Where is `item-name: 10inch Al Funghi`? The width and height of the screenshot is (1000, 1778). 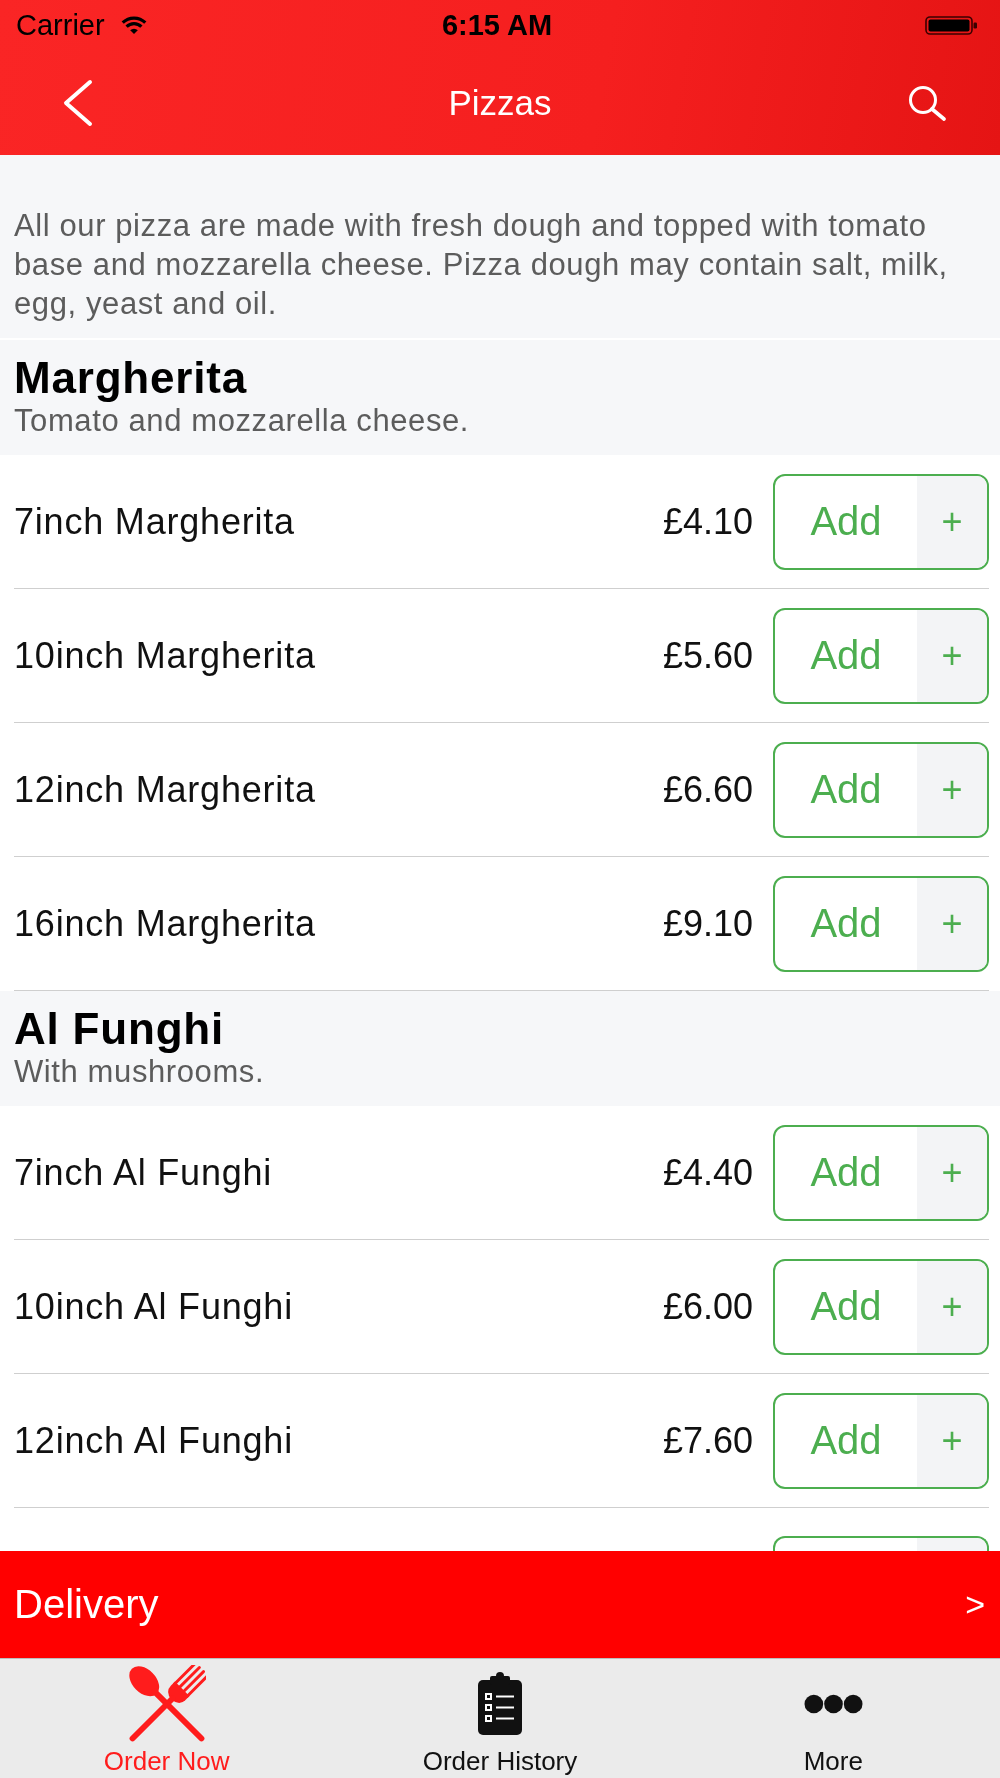
item-name: 10inch Al Funghi is located at coordinates (154, 1306).